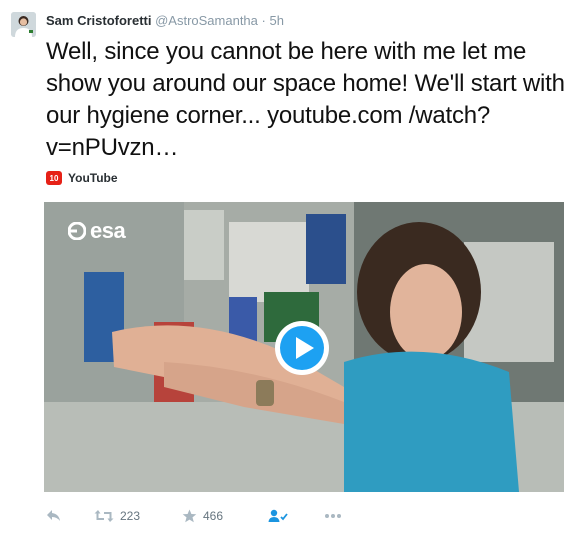 The height and width of the screenshot is (542, 575). I want to click on more-button, so click(333, 516).